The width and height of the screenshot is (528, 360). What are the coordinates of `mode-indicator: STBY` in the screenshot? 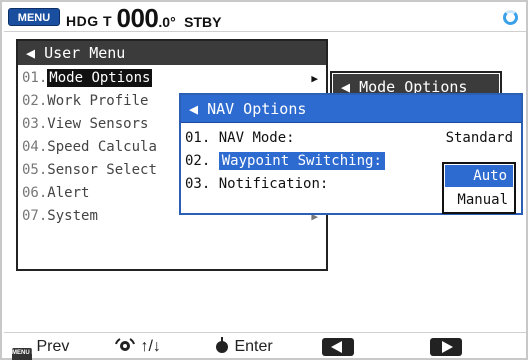 It's located at (203, 22).